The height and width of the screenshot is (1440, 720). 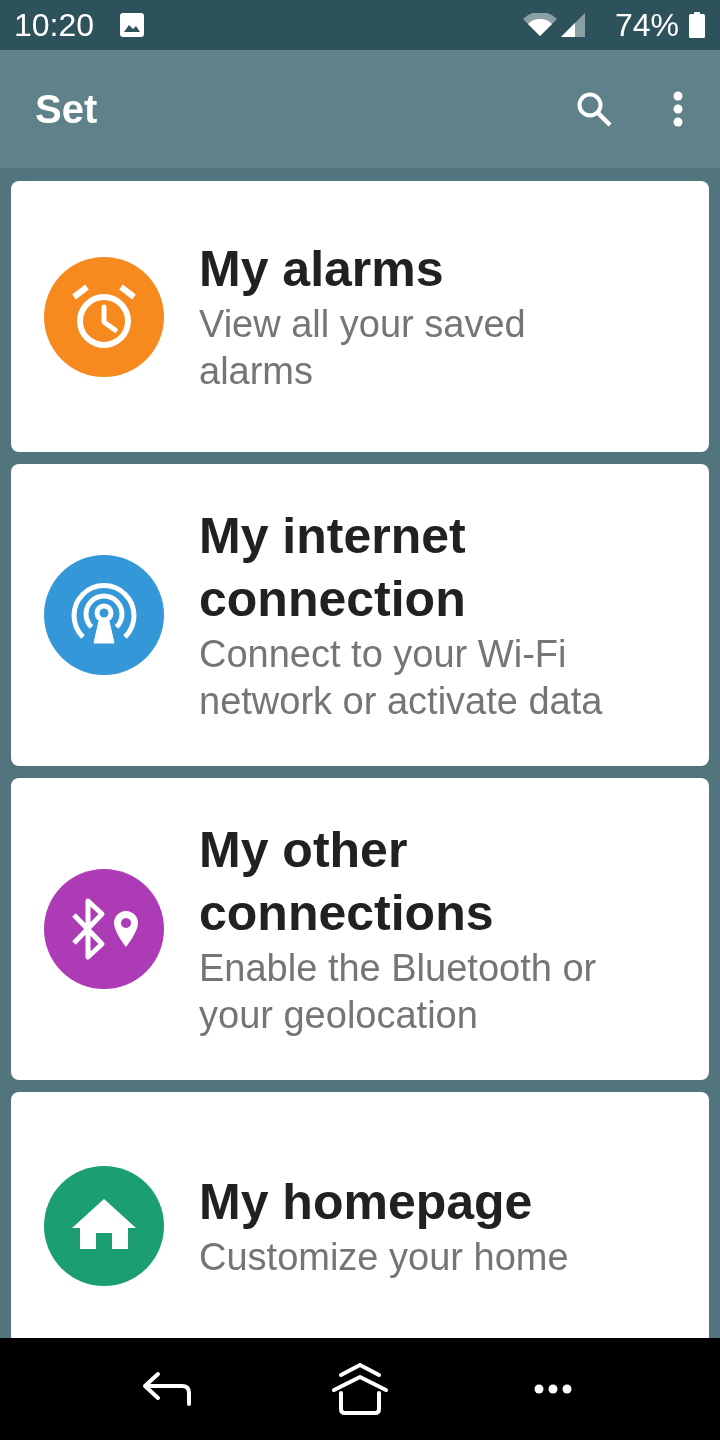 I want to click on card-title: My homepage, so click(x=366, y=1202).